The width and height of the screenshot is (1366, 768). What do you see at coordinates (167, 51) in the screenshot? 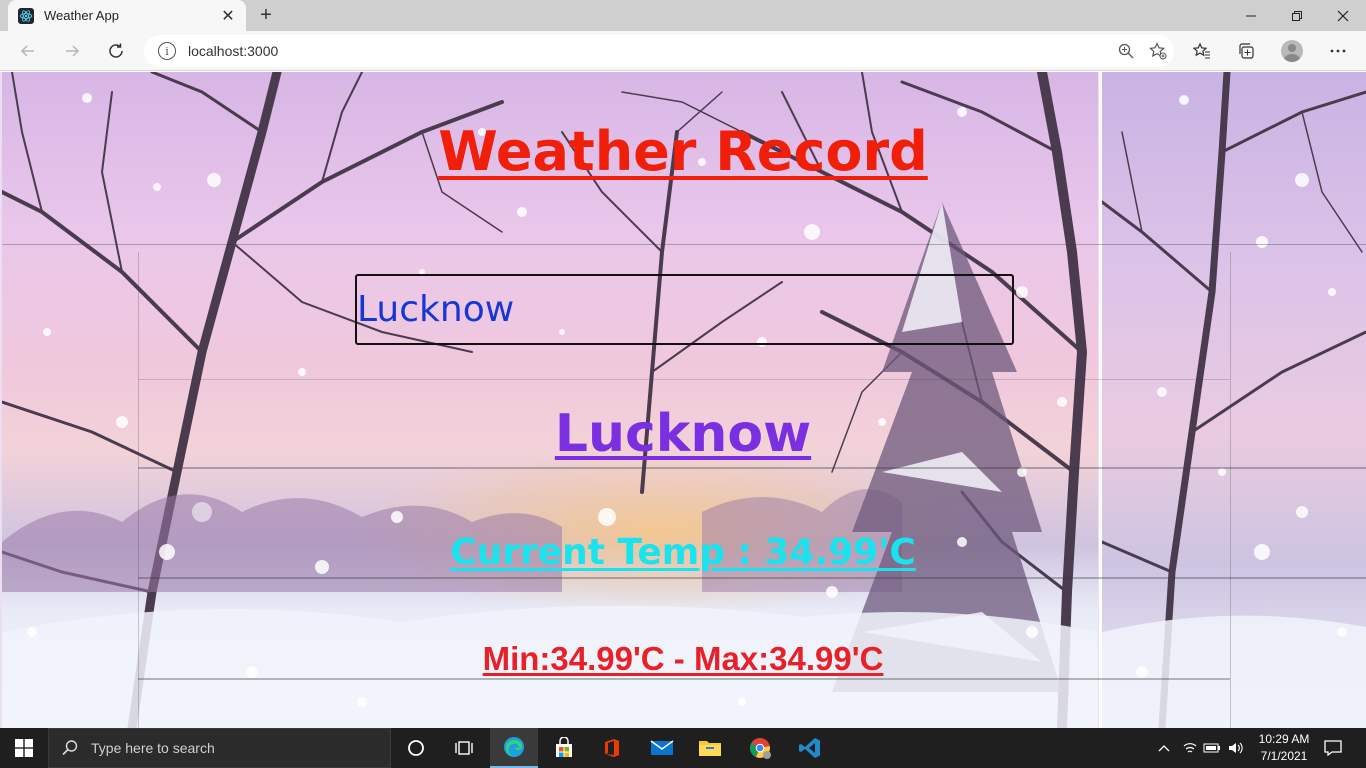
I see `site-info-icon: i` at bounding box center [167, 51].